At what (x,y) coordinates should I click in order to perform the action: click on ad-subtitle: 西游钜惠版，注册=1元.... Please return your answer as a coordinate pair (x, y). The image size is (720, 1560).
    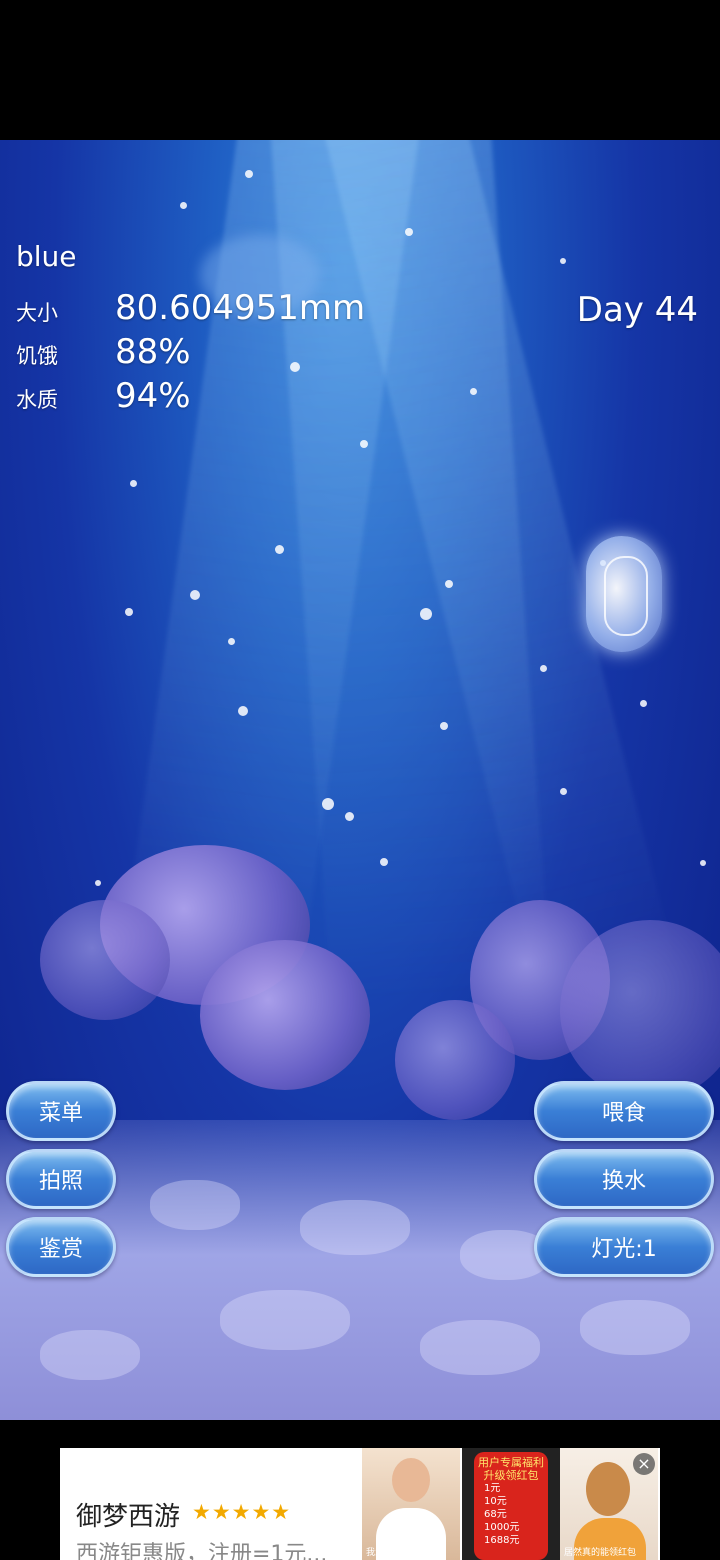
    Looking at the image, I should click on (202, 1551).